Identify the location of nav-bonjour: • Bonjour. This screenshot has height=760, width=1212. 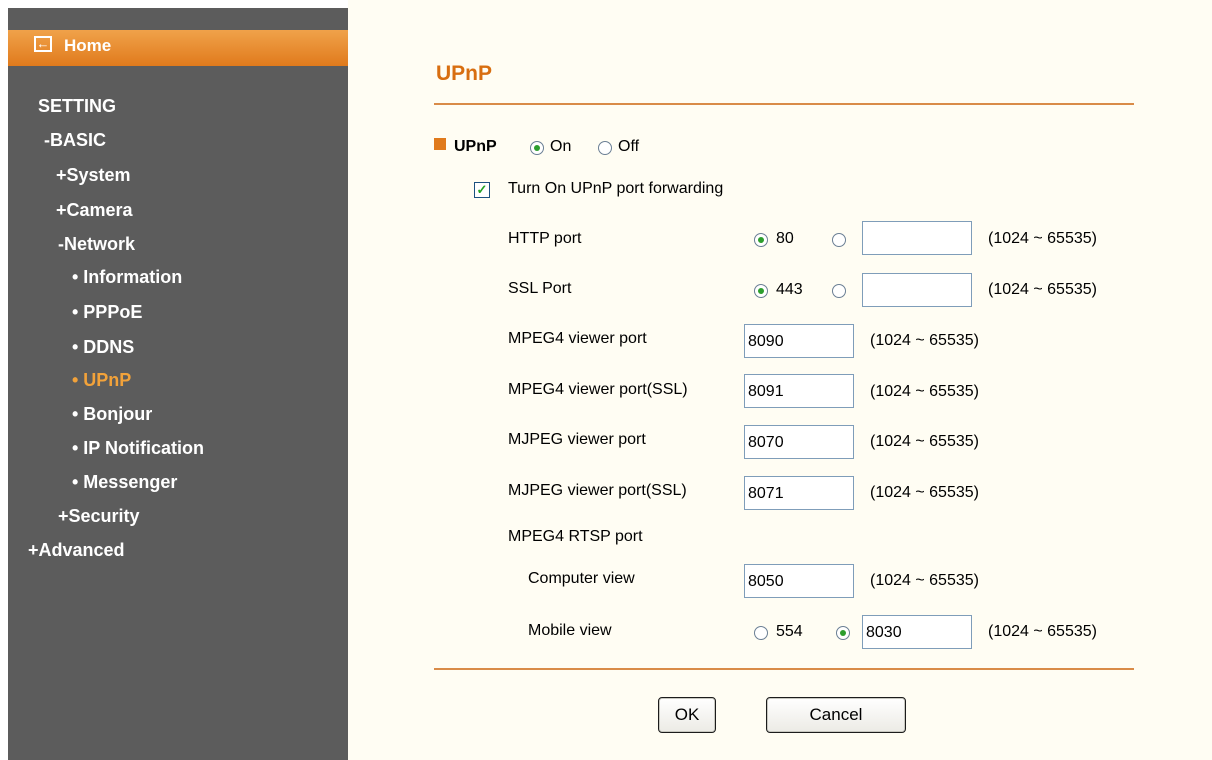
(112, 414).